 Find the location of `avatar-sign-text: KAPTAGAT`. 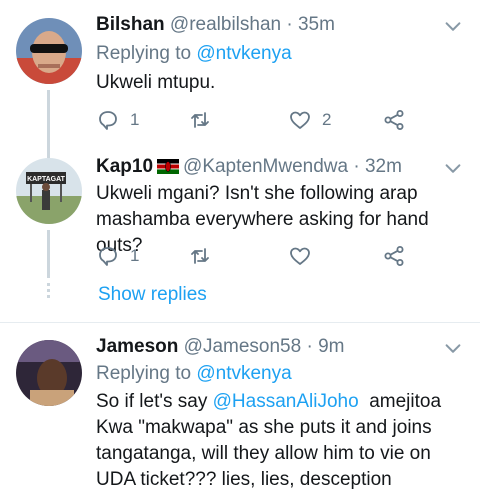

avatar-sign-text: KAPTAGAT is located at coordinates (46, 179).